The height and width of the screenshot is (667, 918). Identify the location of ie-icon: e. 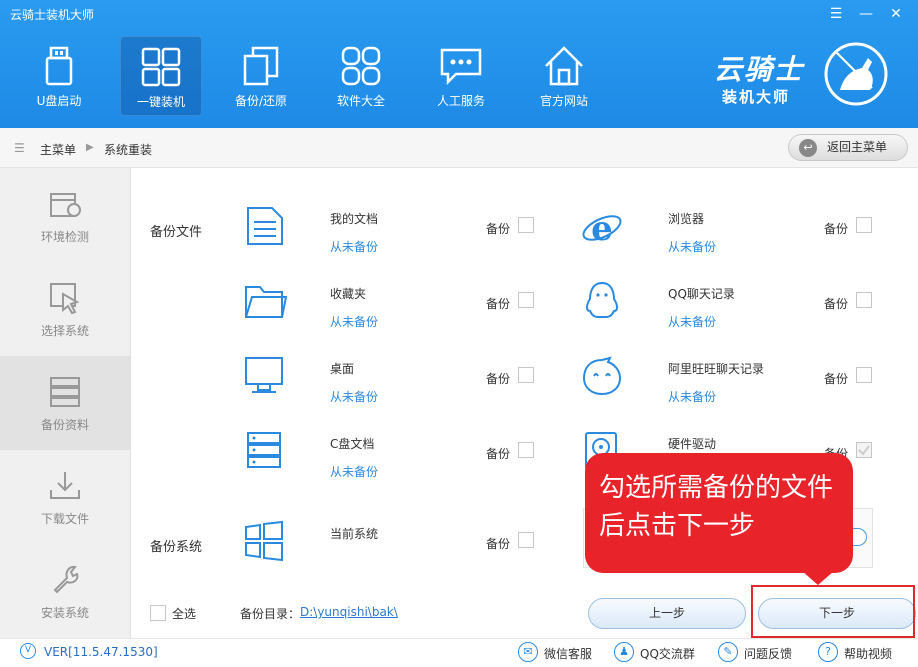
(602, 228).